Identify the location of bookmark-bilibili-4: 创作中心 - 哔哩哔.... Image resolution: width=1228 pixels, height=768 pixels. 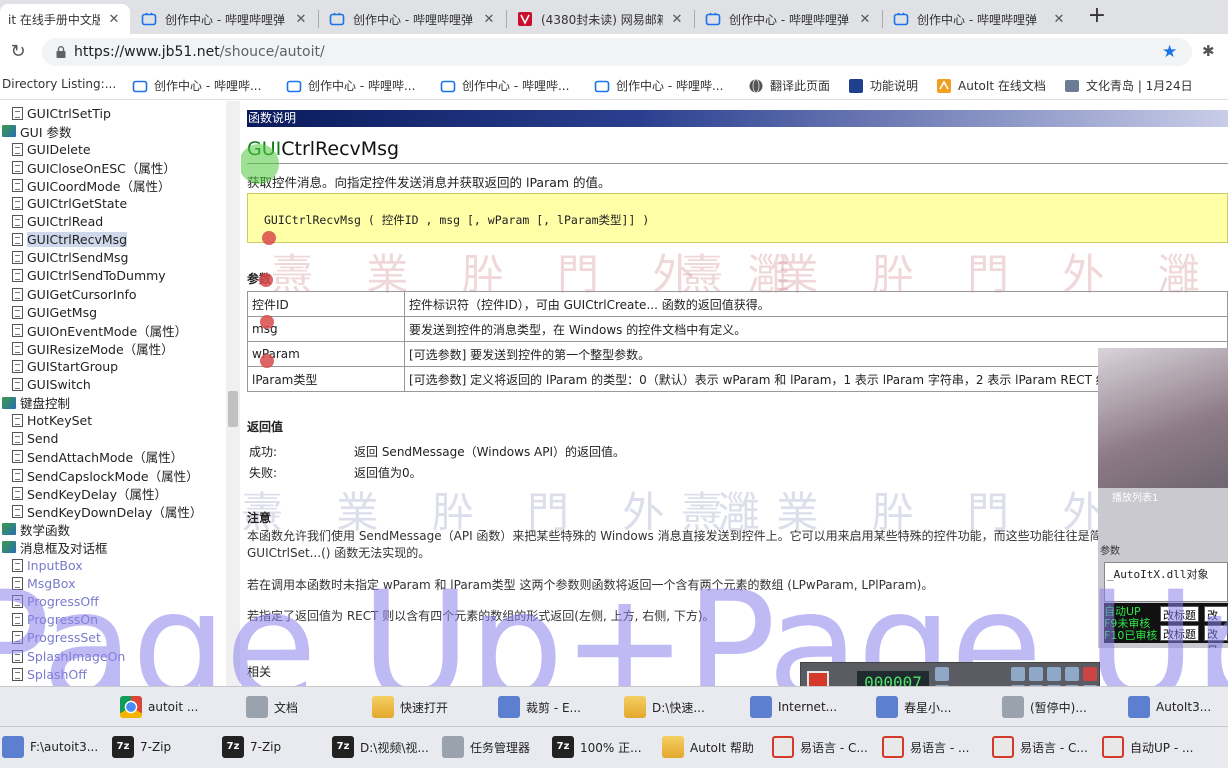
(658, 85).